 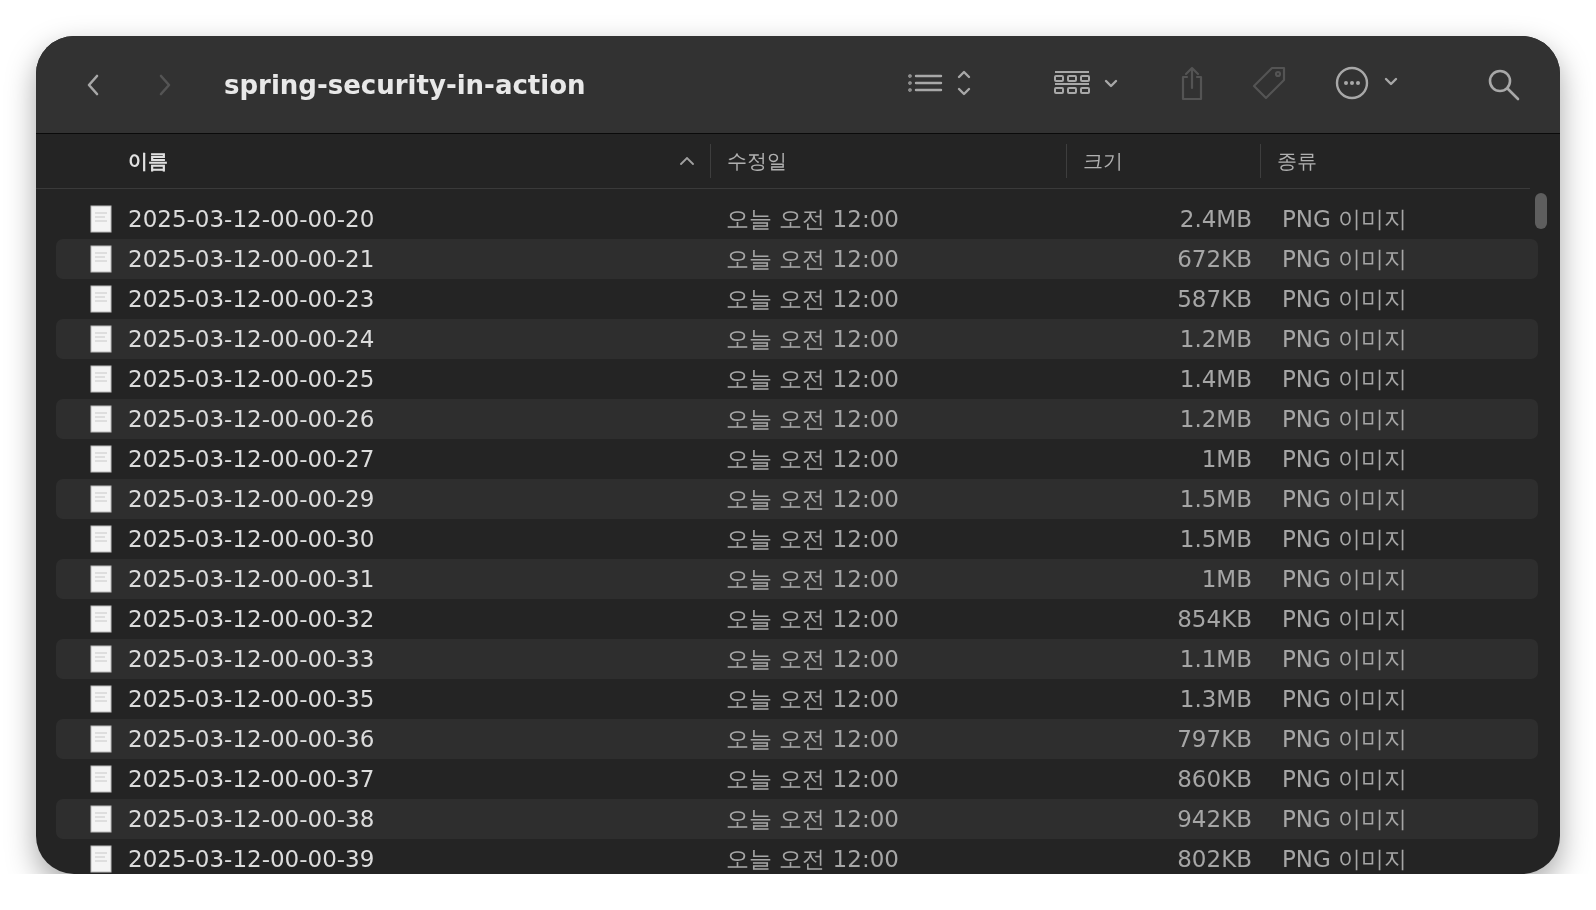 I want to click on file-size: 854KB, so click(x=1214, y=619).